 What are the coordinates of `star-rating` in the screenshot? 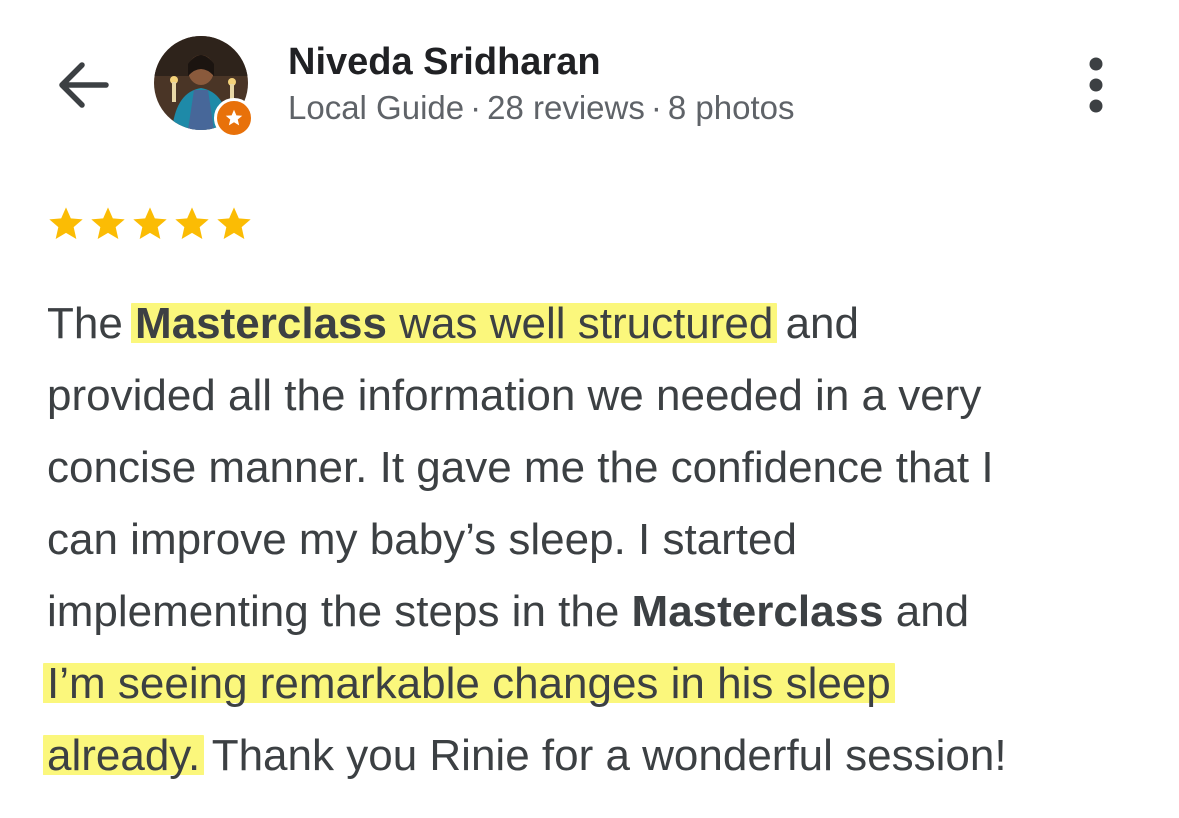 It's located at (150, 224).